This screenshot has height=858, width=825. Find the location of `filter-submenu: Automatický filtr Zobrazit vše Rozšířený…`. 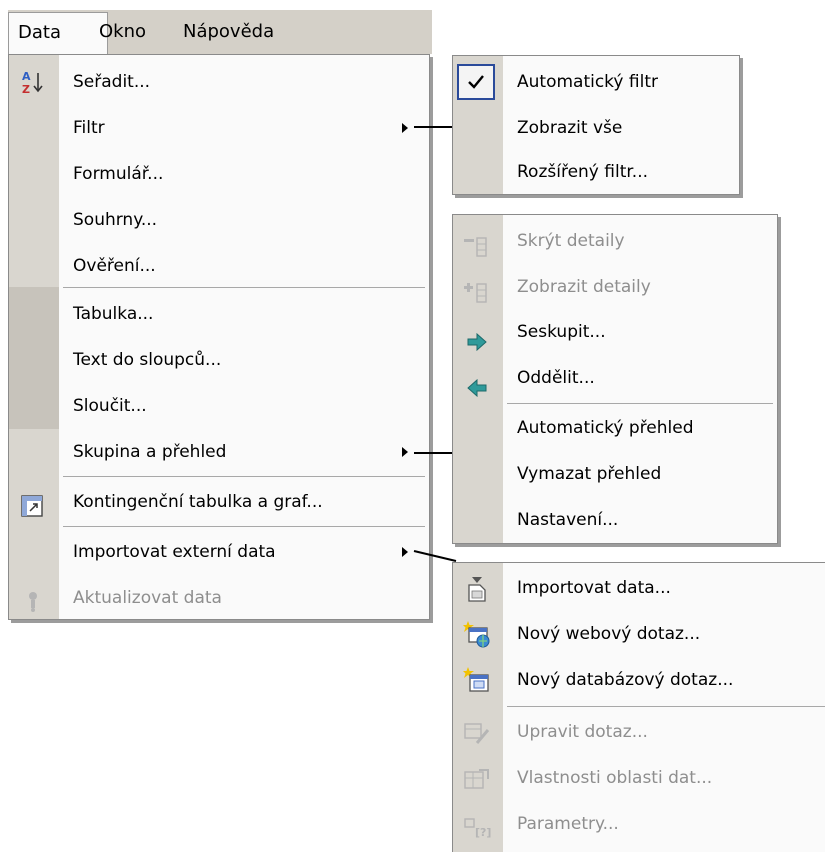

filter-submenu: Automatický filtr Zobrazit vše Rozšířený… is located at coordinates (596, 125).